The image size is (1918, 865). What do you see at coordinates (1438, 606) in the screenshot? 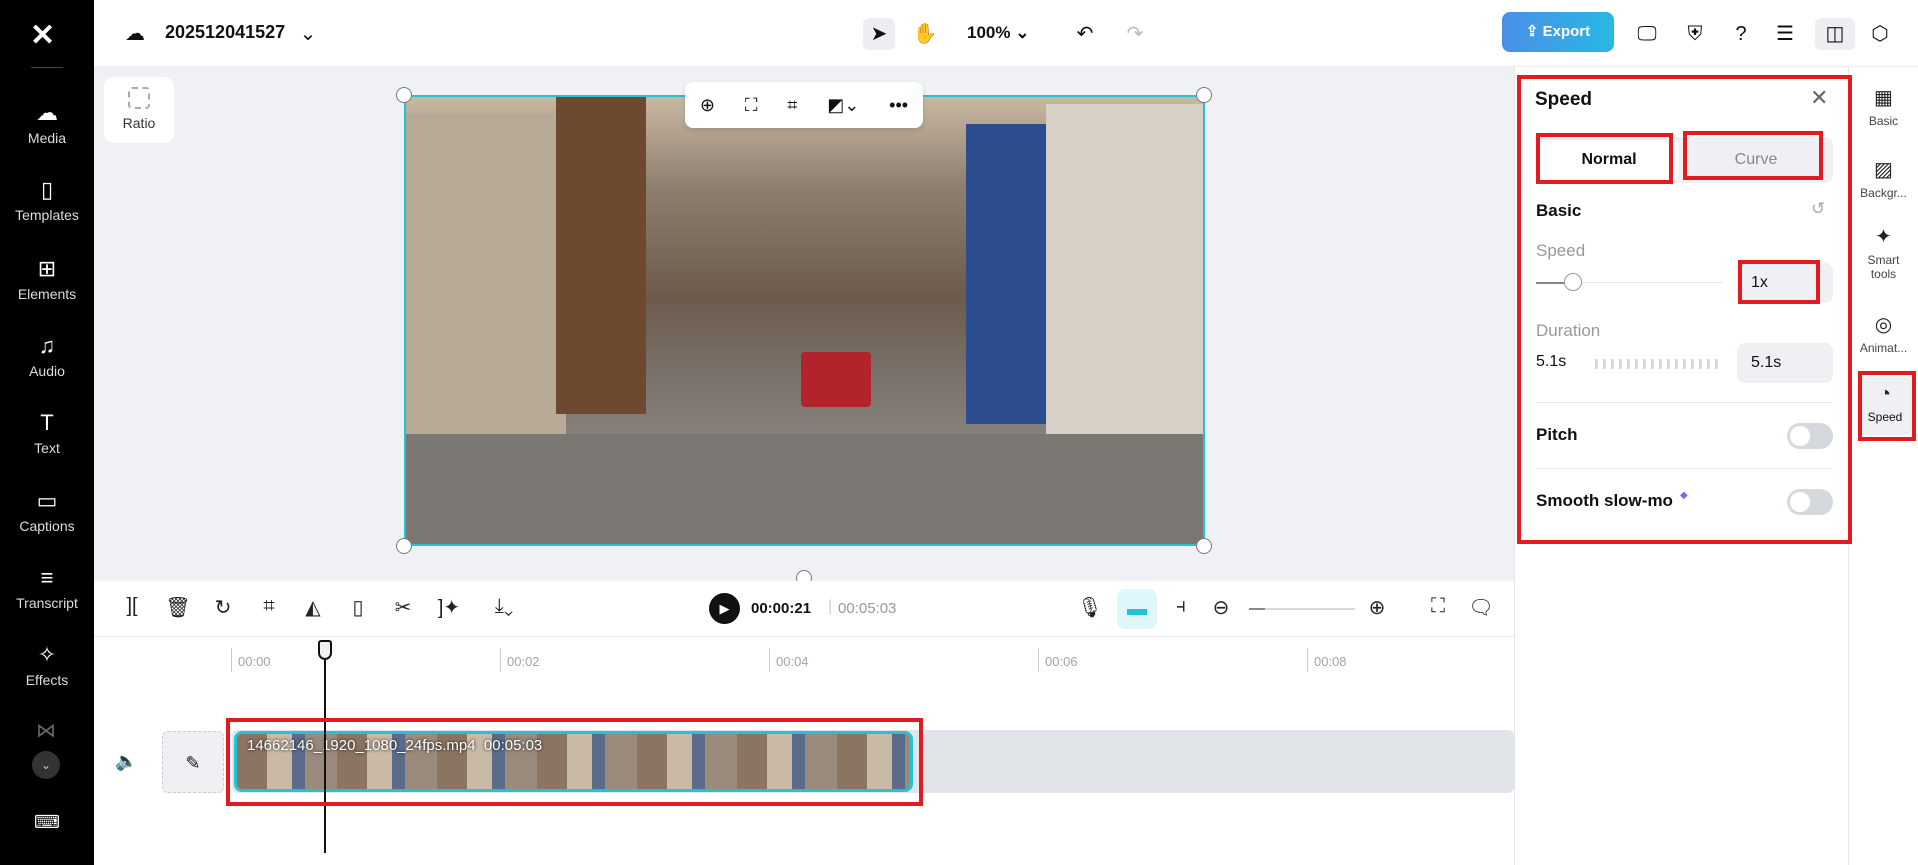
I see `fullscreen-icon: ⛶` at bounding box center [1438, 606].